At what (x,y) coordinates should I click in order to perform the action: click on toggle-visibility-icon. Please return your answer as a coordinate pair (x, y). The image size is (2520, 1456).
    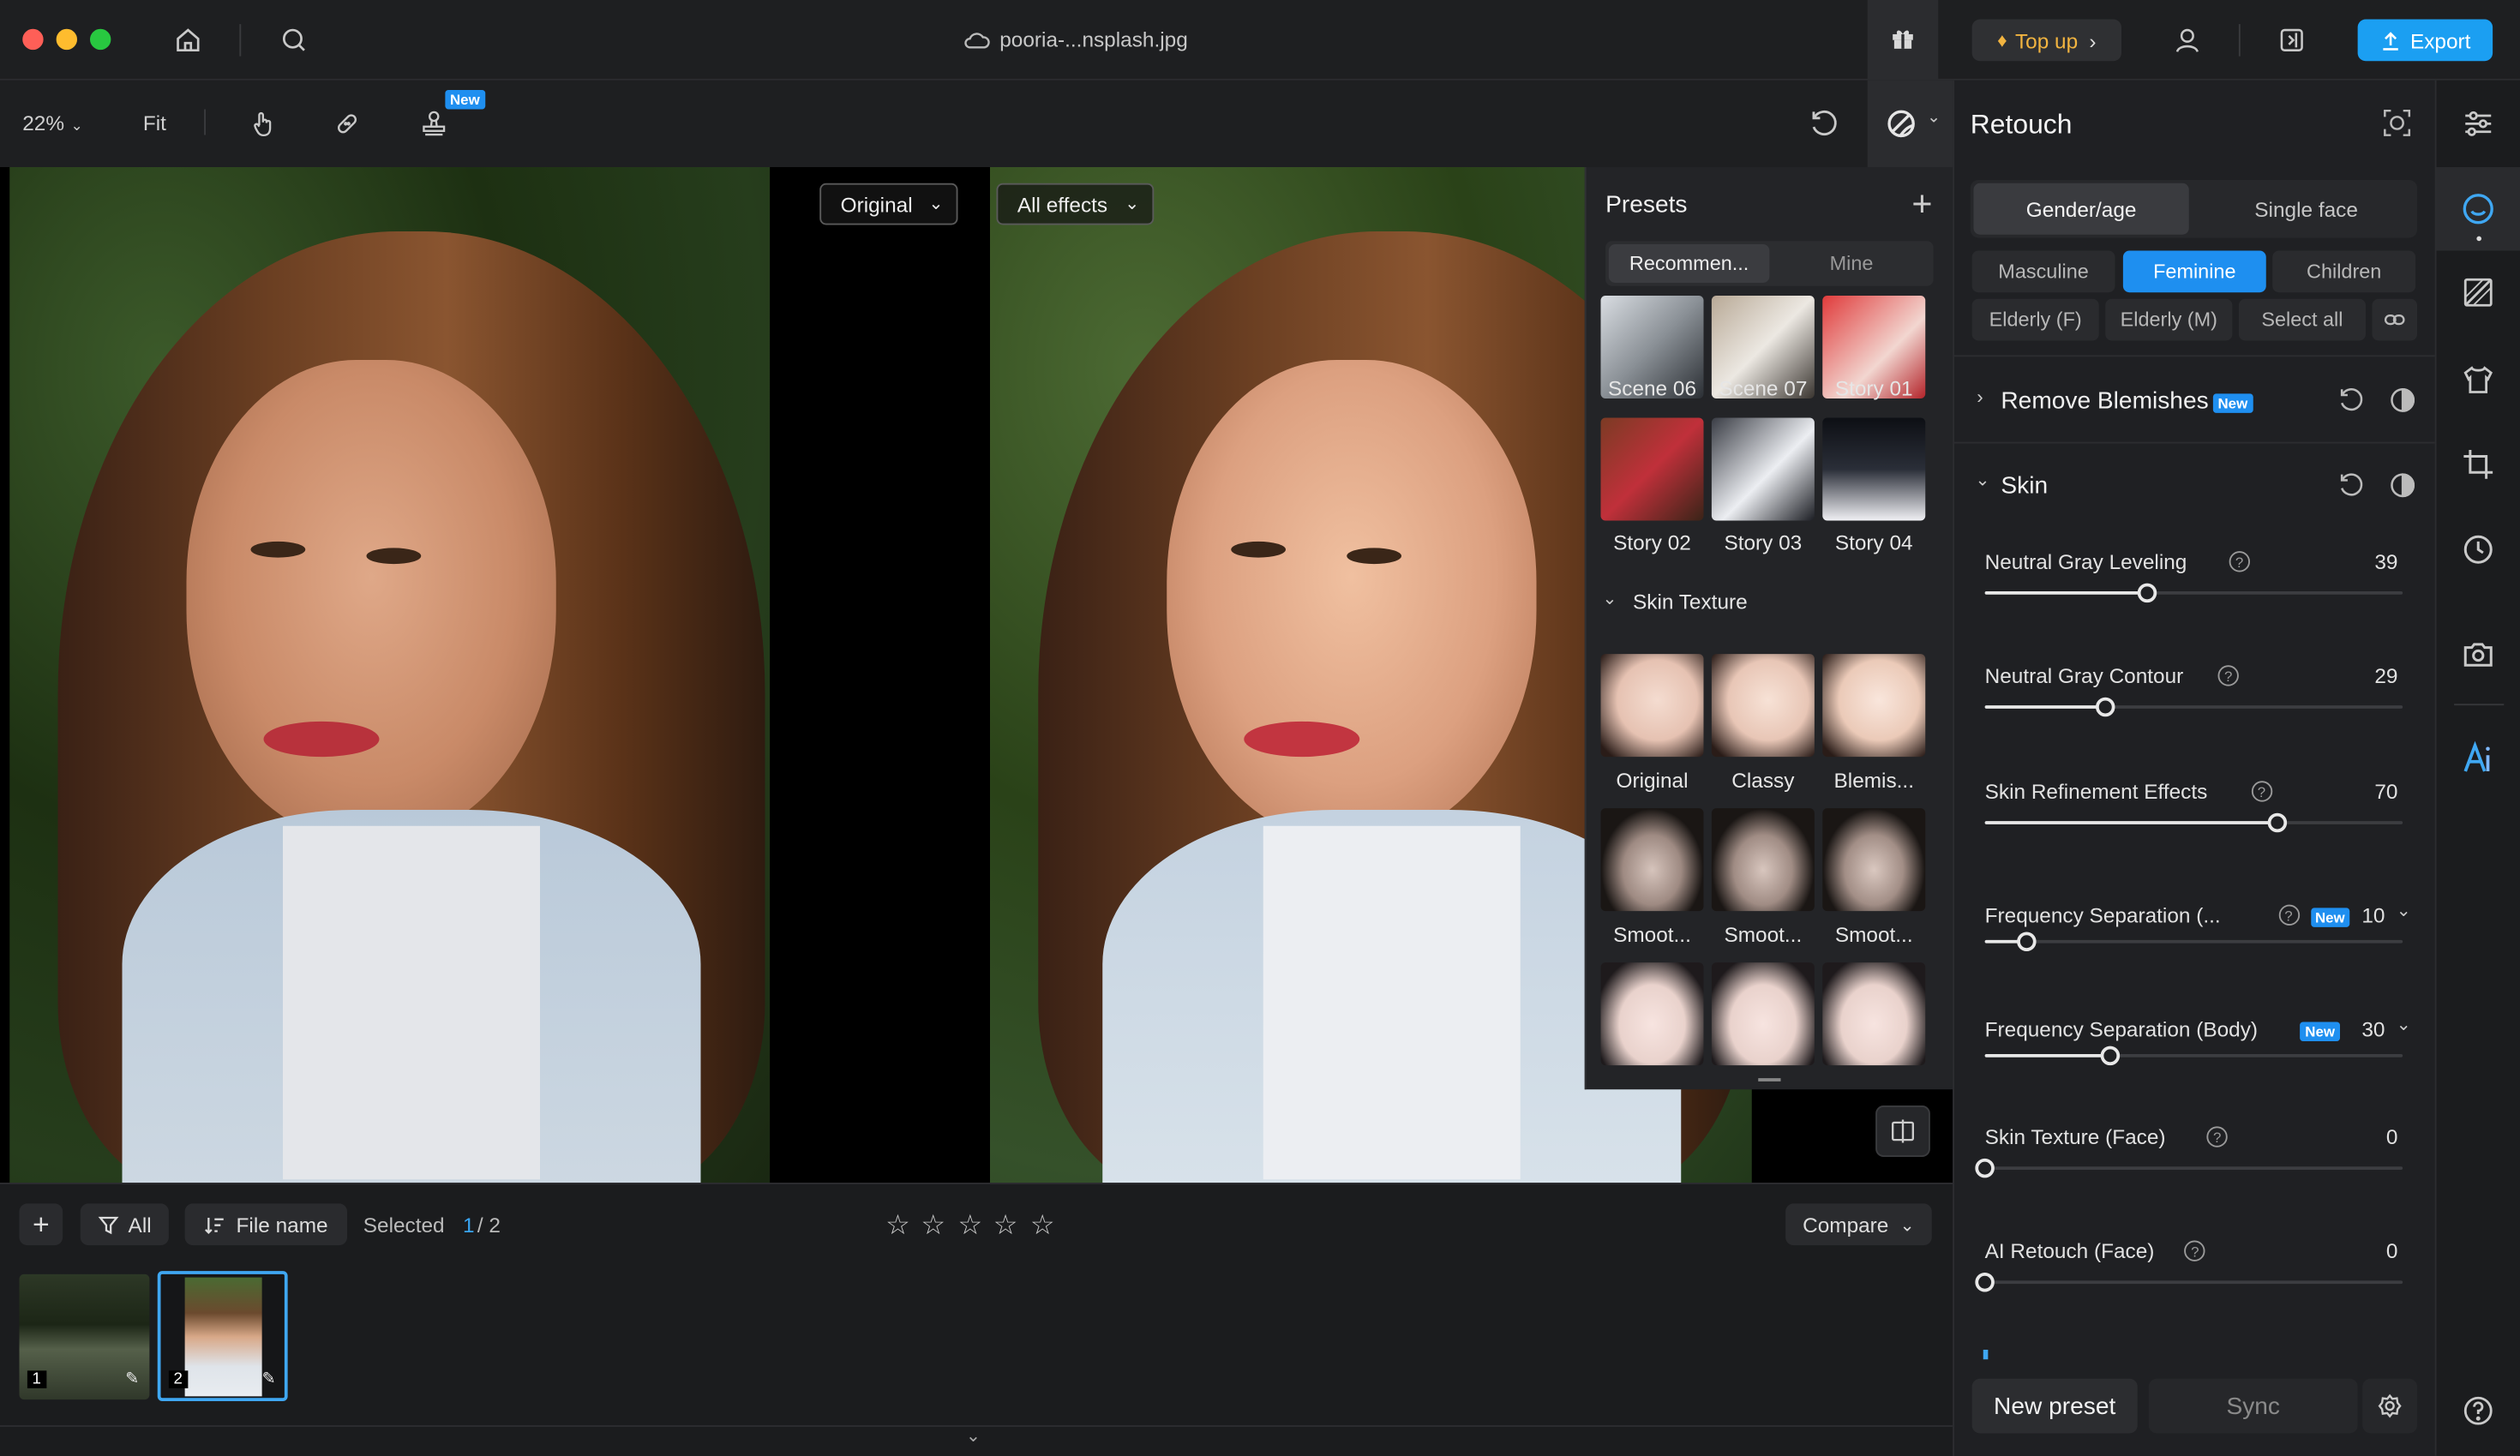
    Looking at the image, I should click on (2402, 486).